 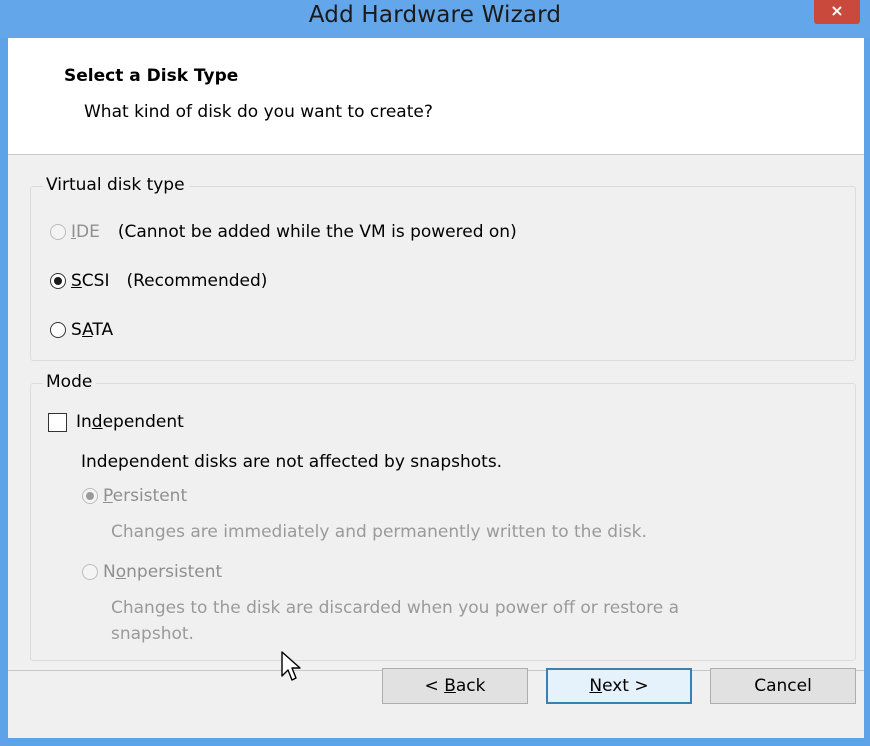 What do you see at coordinates (130, 422) in the screenshot?
I see `independent-label: Independent` at bounding box center [130, 422].